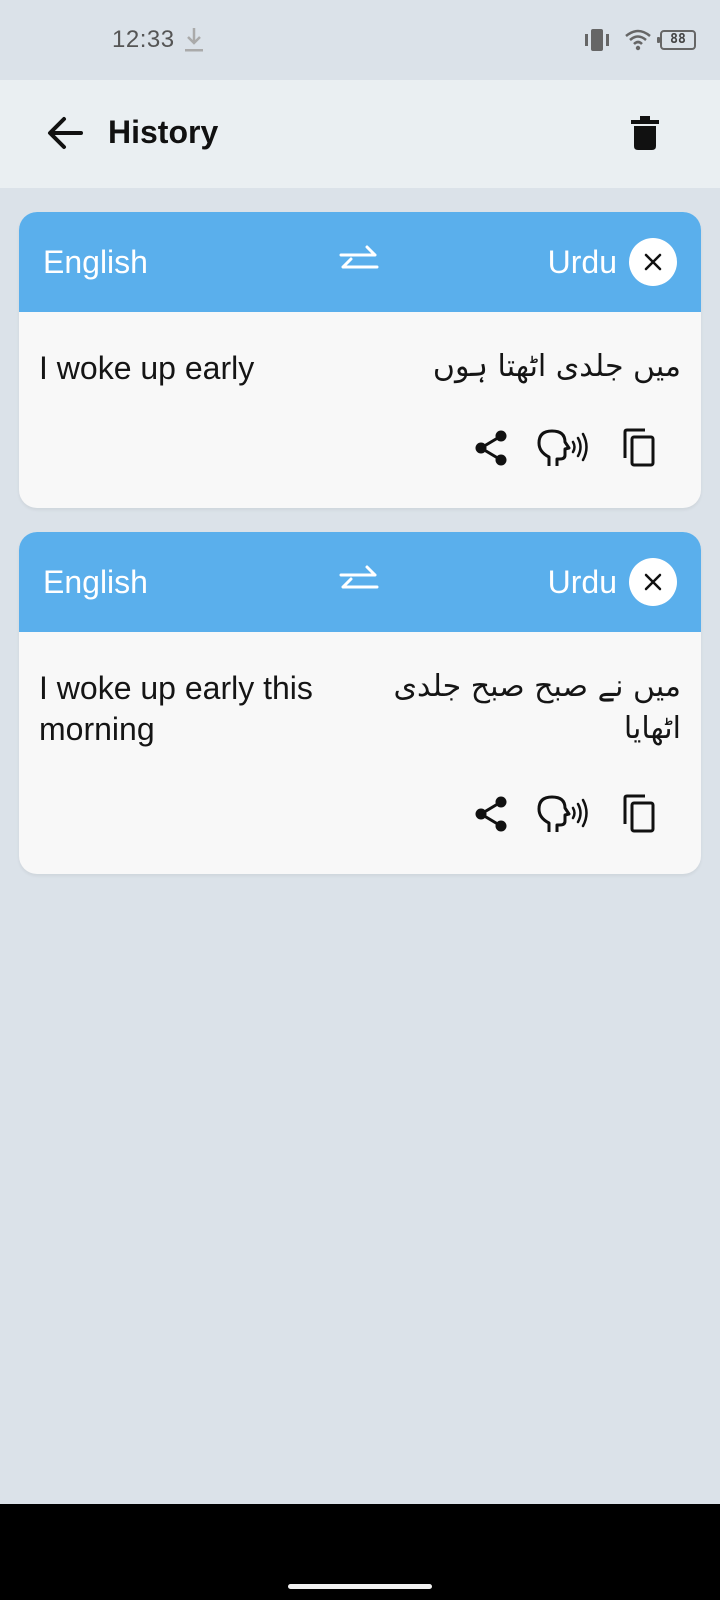 This screenshot has width=720, height=1600. I want to click on source-text: I woke up early this morning, so click(176, 708).